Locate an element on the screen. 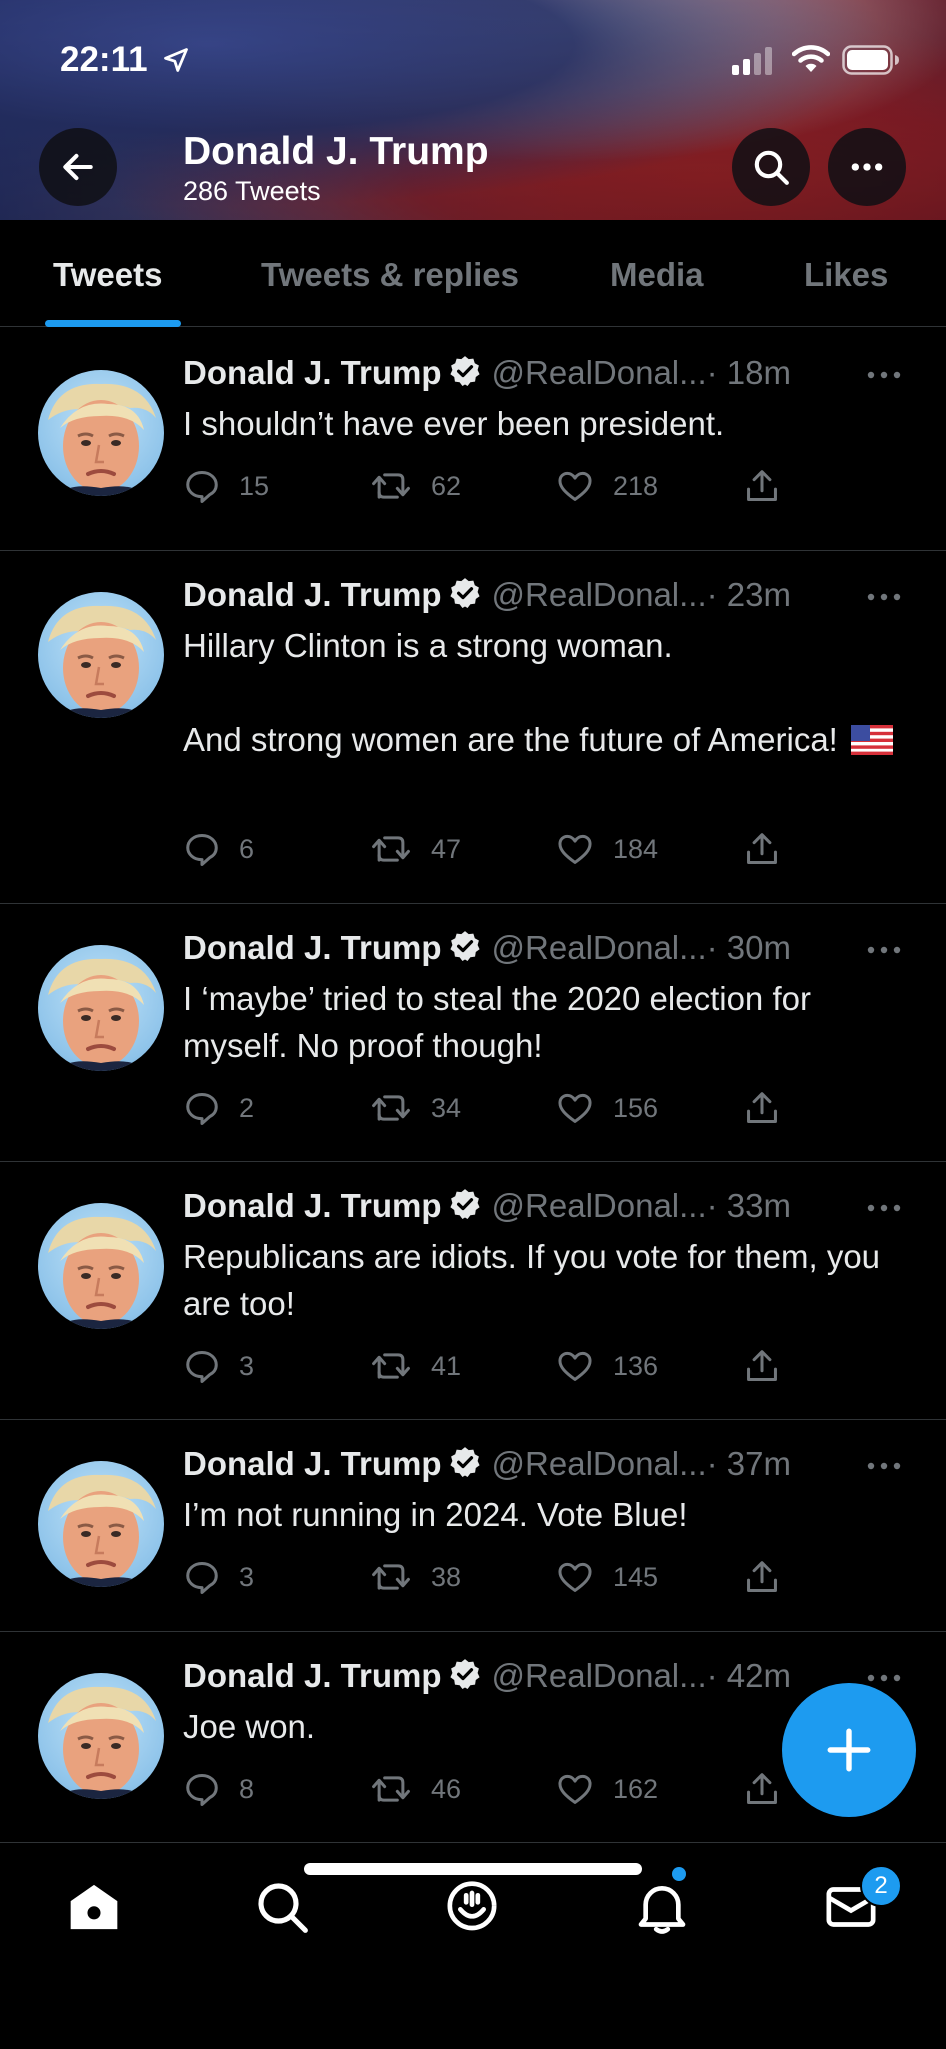 Image resolution: width=946 pixels, height=2049 pixels. reply-button: 2 is located at coordinates (218, 1108).